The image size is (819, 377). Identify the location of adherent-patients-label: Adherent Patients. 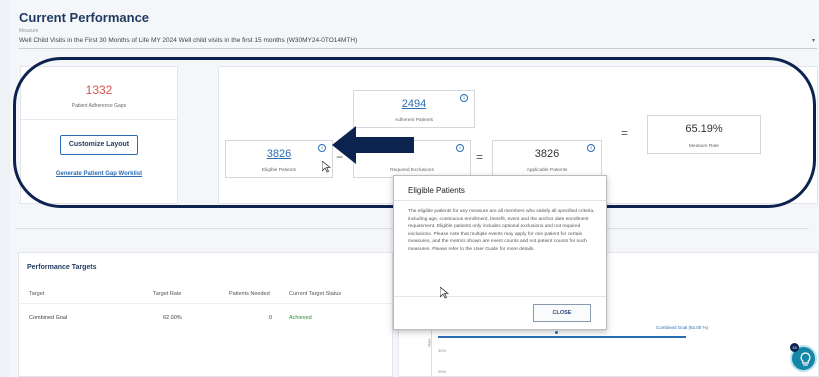
(414, 120).